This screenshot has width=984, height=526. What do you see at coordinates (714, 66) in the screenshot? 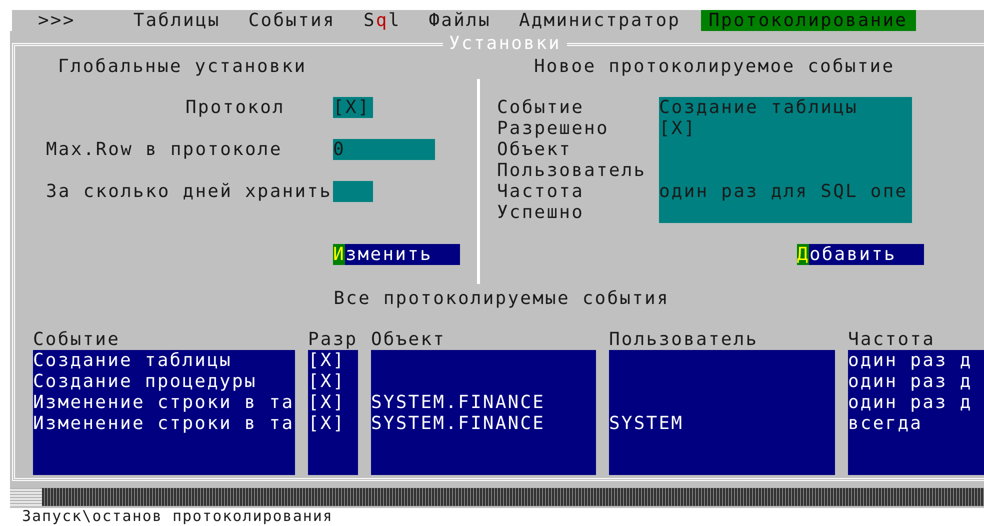
I see `section-title: Новое протоколируемое событие` at bounding box center [714, 66].